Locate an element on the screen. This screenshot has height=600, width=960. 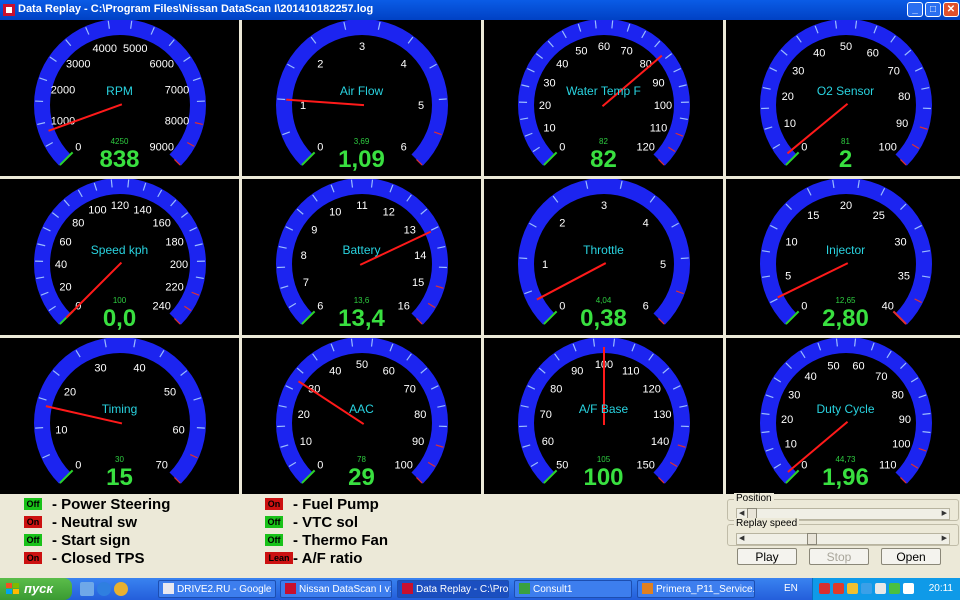
indicator-a-f-ratio: Lean - A/F ratio is located at coordinates (380, 558).